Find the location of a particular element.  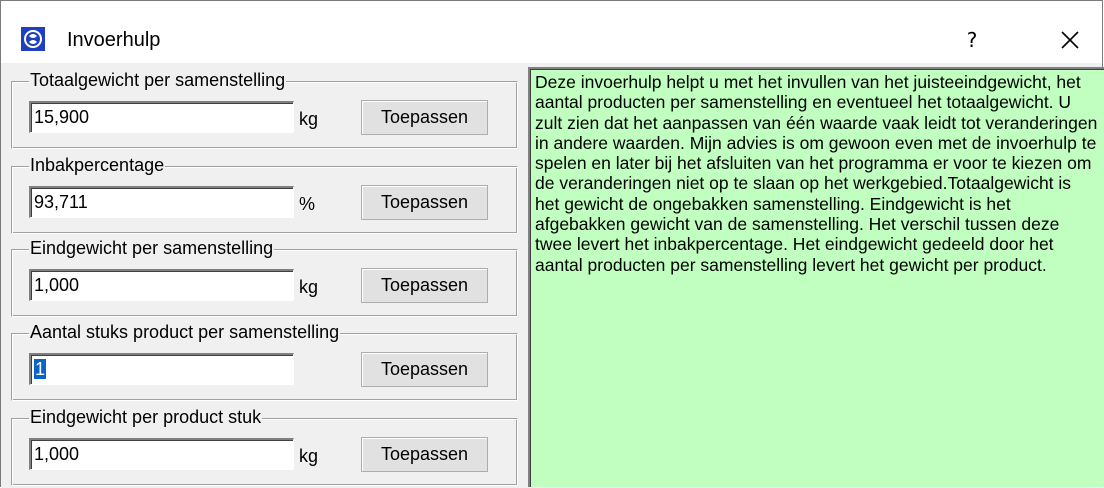

toepassen-eindgewicht-product-button: Toepassen is located at coordinates (424, 454).